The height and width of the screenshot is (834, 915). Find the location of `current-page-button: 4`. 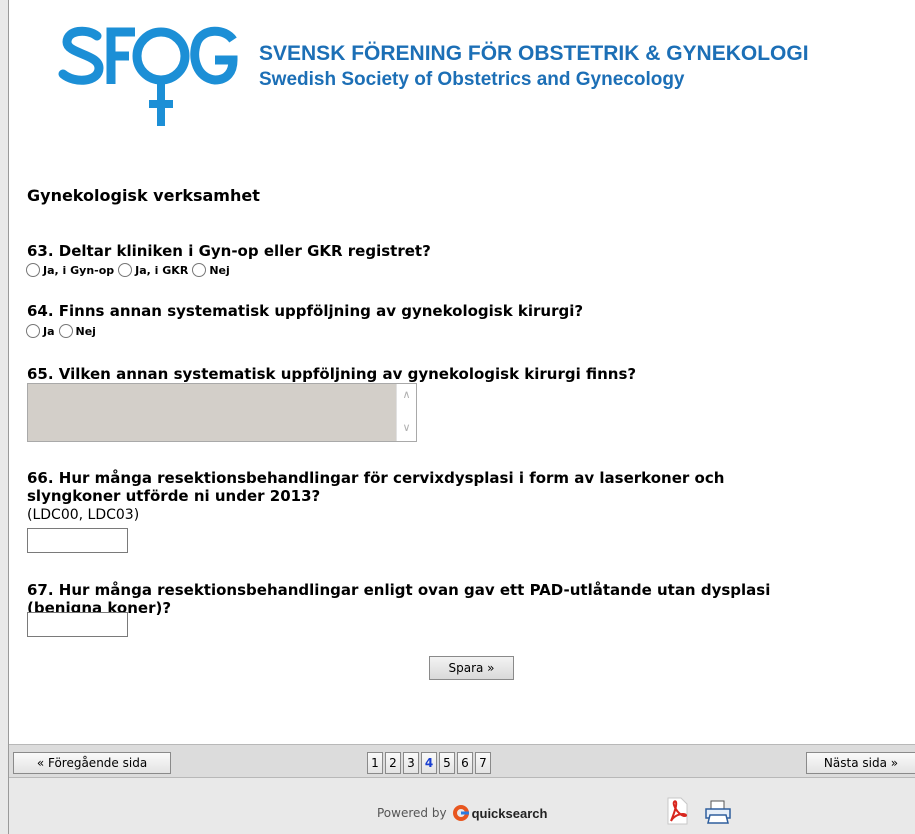

current-page-button: 4 is located at coordinates (429, 763).